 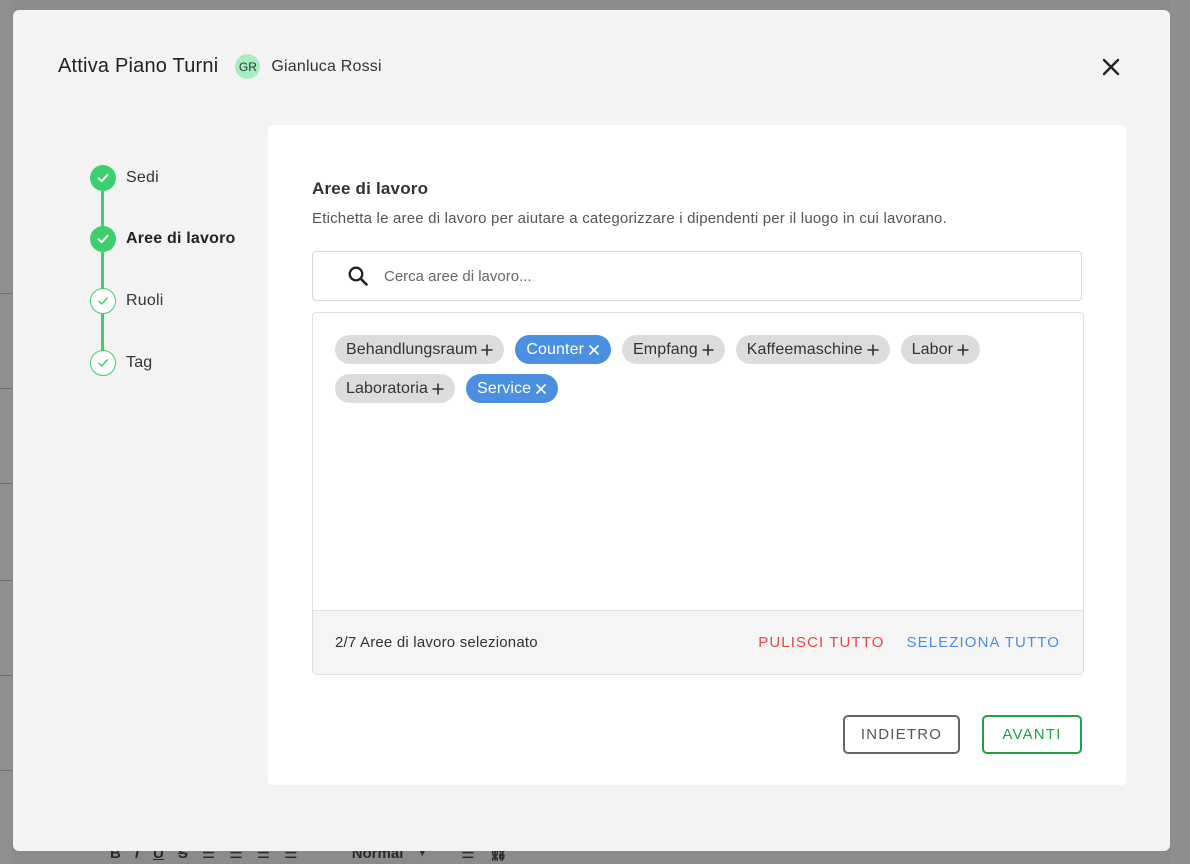 I want to click on avatar: GR, so click(x=248, y=66).